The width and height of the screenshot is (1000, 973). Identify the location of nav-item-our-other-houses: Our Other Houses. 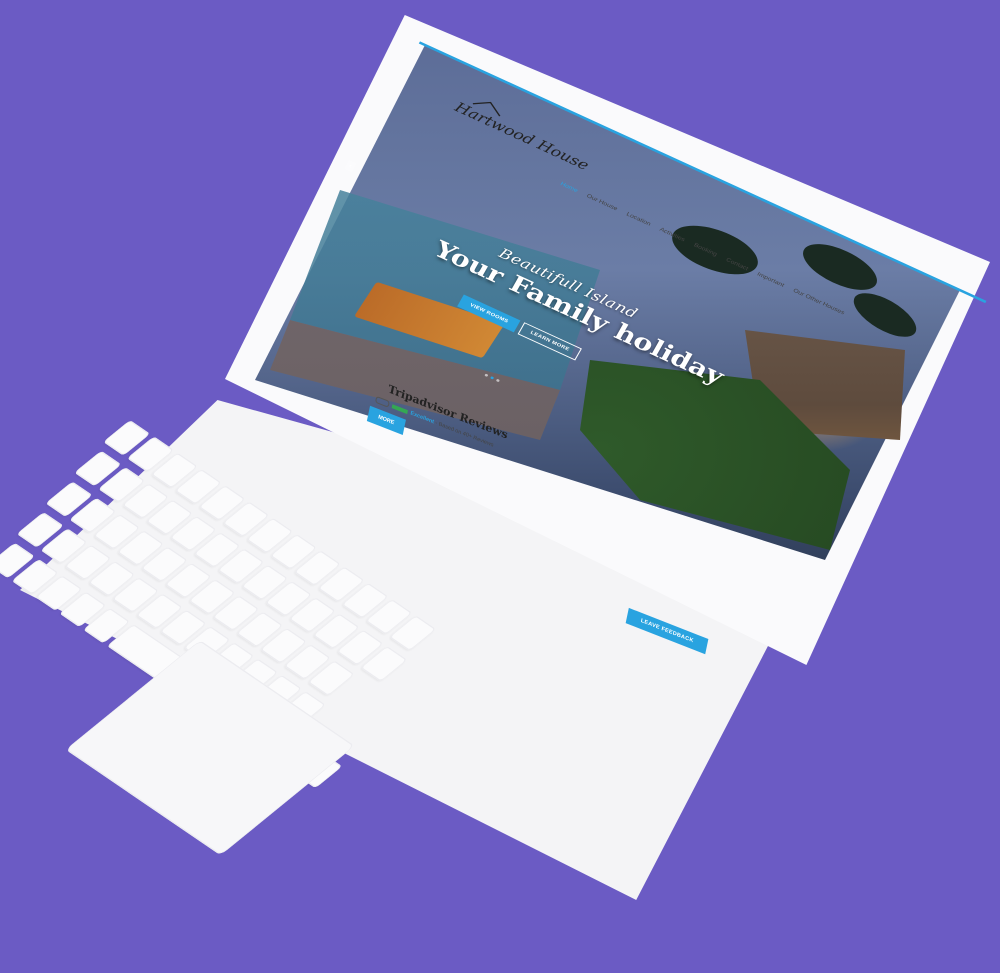
(819, 302).